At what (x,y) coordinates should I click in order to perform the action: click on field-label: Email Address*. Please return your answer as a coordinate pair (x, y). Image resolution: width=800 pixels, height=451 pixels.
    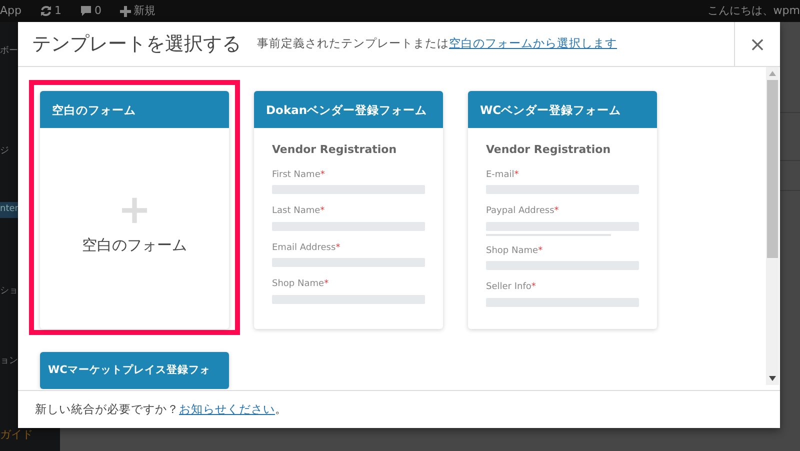
    Looking at the image, I should click on (307, 248).